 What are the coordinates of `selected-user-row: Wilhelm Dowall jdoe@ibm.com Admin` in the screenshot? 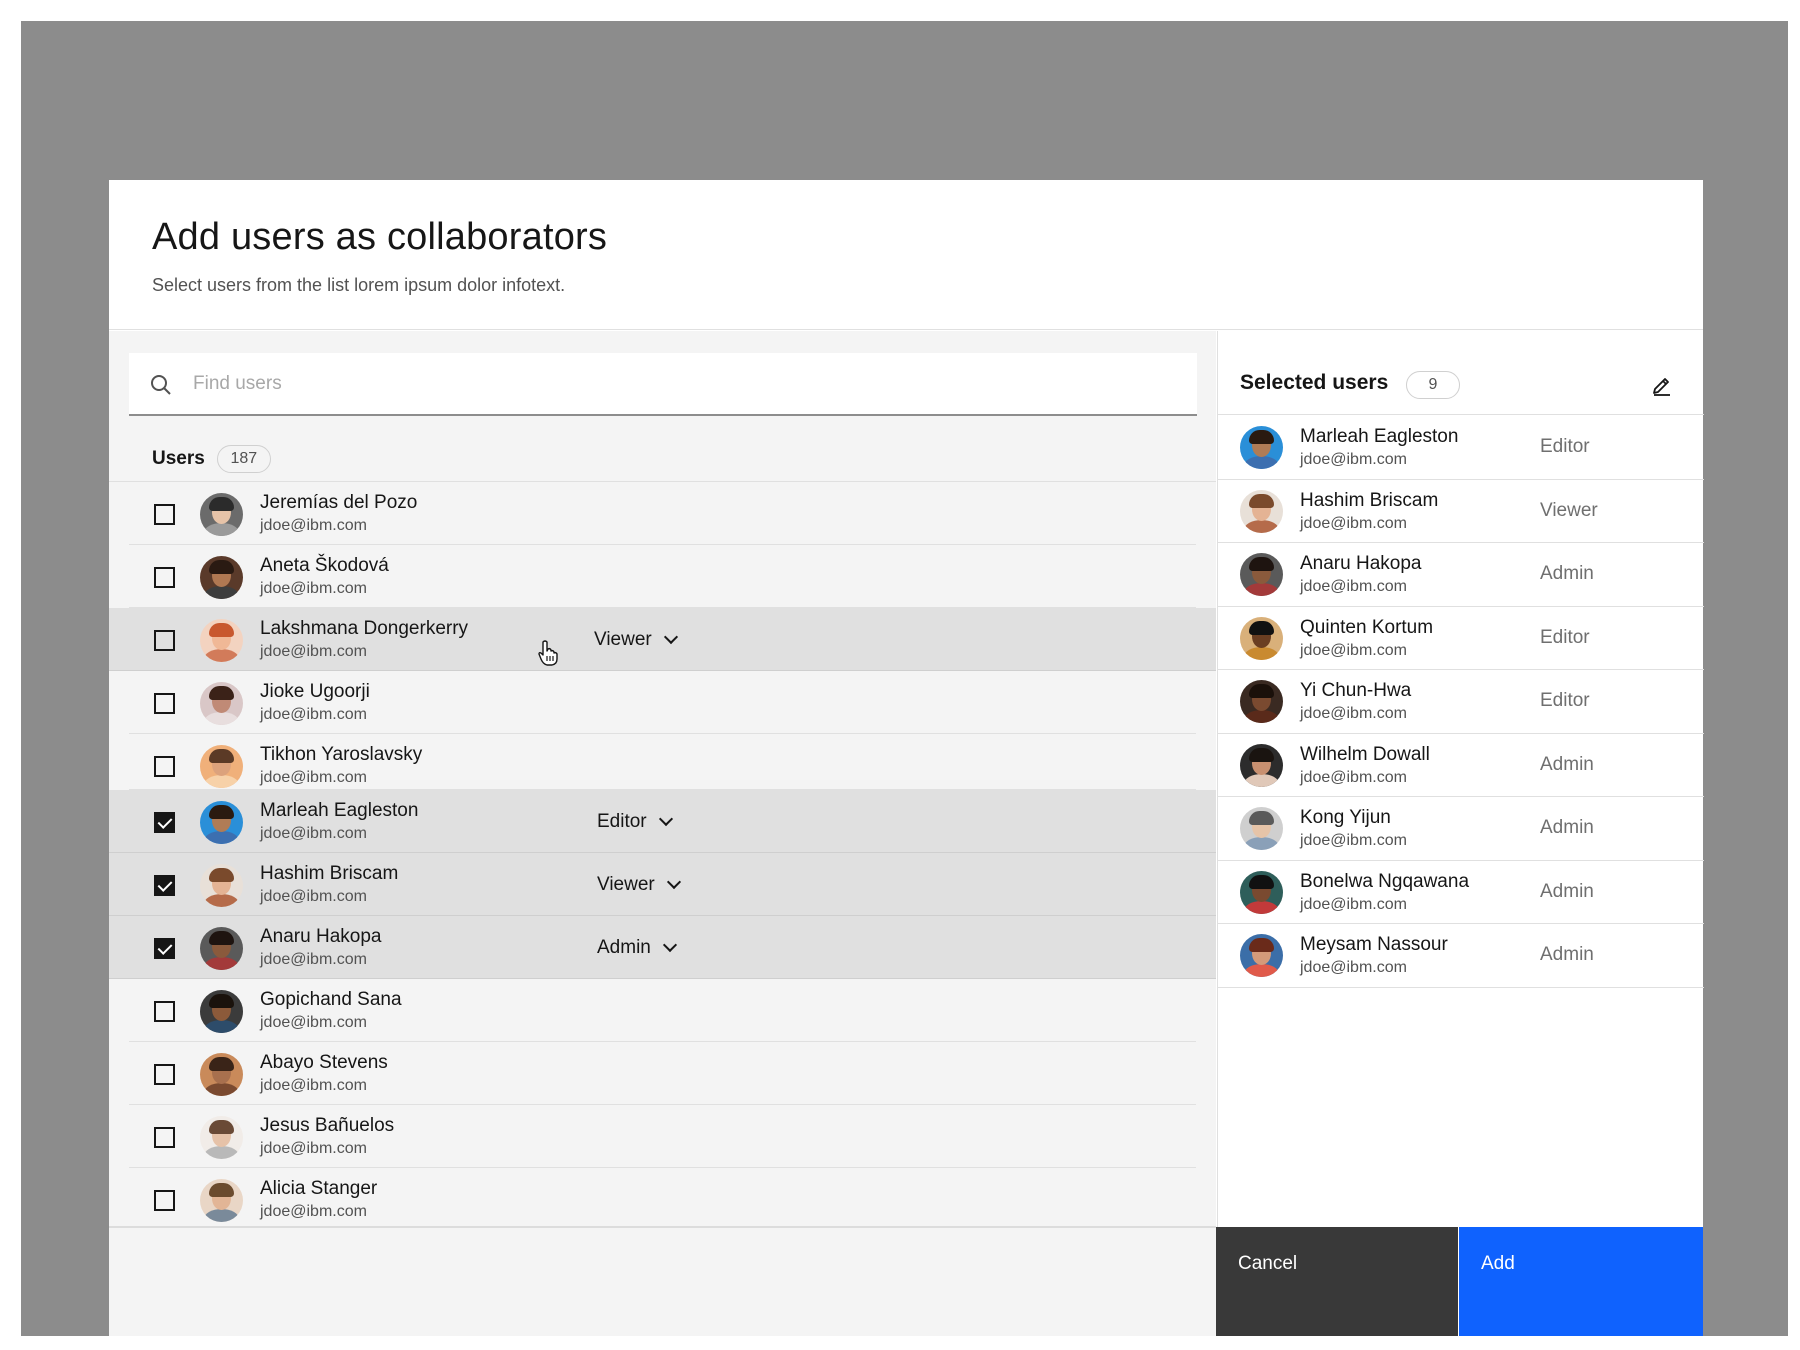 It's located at (1461, 765).